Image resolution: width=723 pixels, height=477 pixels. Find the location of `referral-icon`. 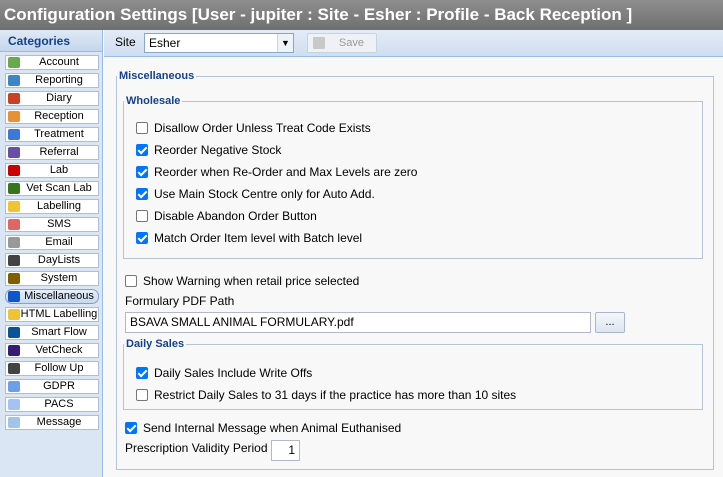

referral-icon is located at coordinates (14, 152).